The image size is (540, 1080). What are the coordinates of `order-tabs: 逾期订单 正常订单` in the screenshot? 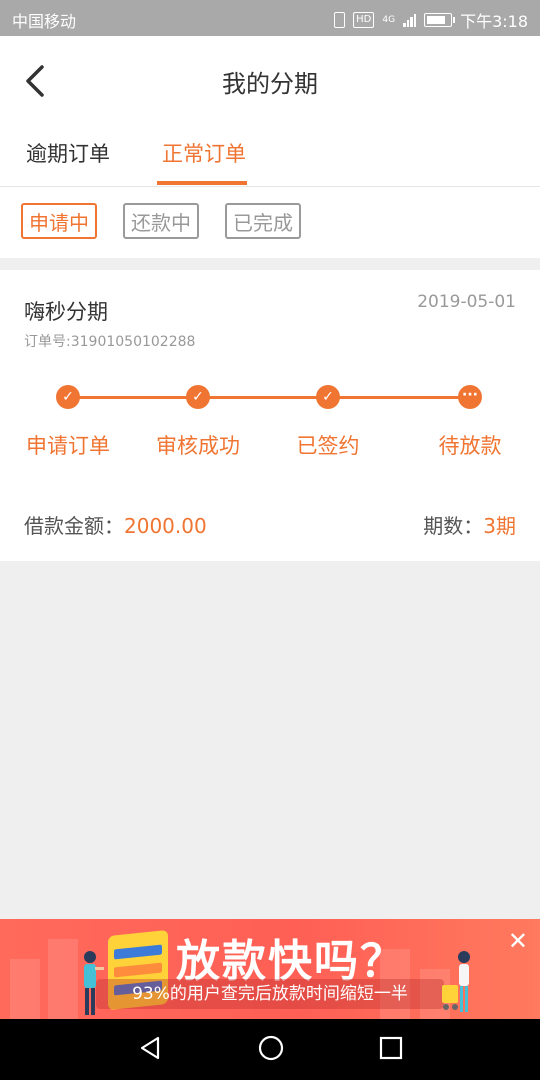 It's located at (270, 156).